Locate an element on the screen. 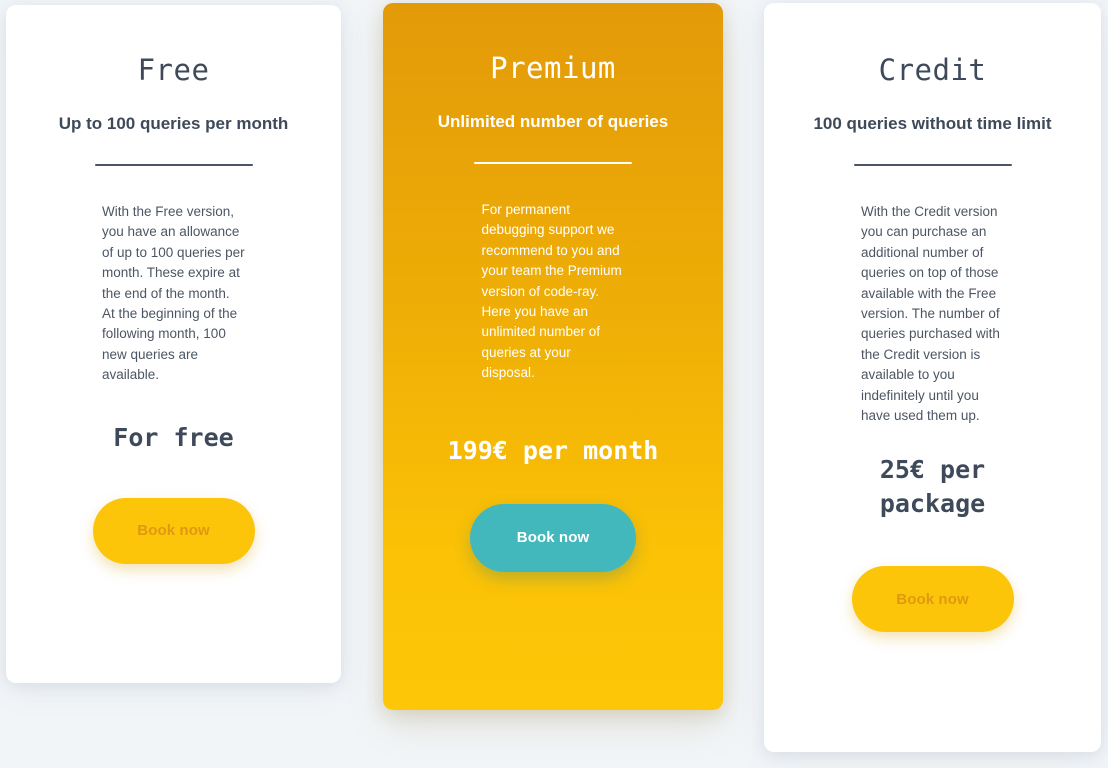  plan-price-free: For free is located at coordinates (173, 437).